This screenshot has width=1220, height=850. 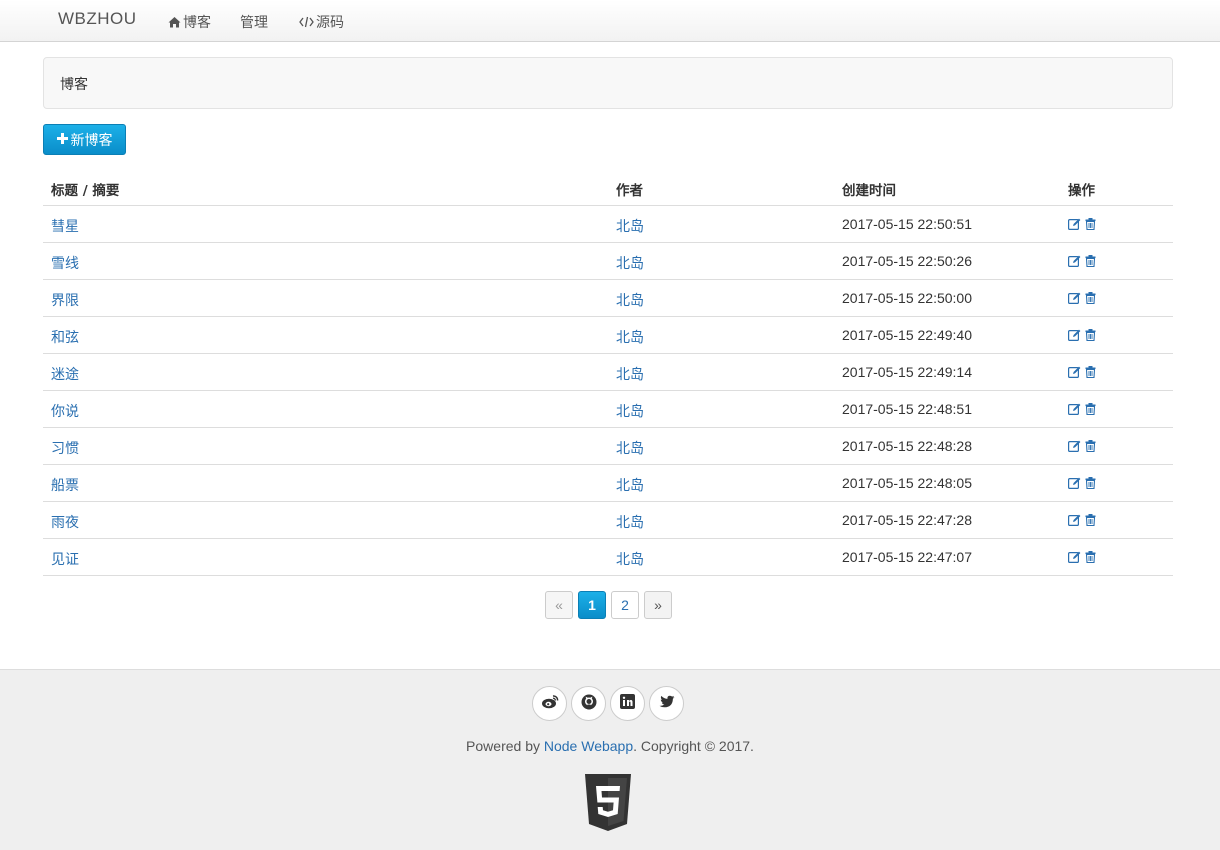 I want to click on post-created-time: 2017-05-15 22:48:28, so click(x=907, y=446).